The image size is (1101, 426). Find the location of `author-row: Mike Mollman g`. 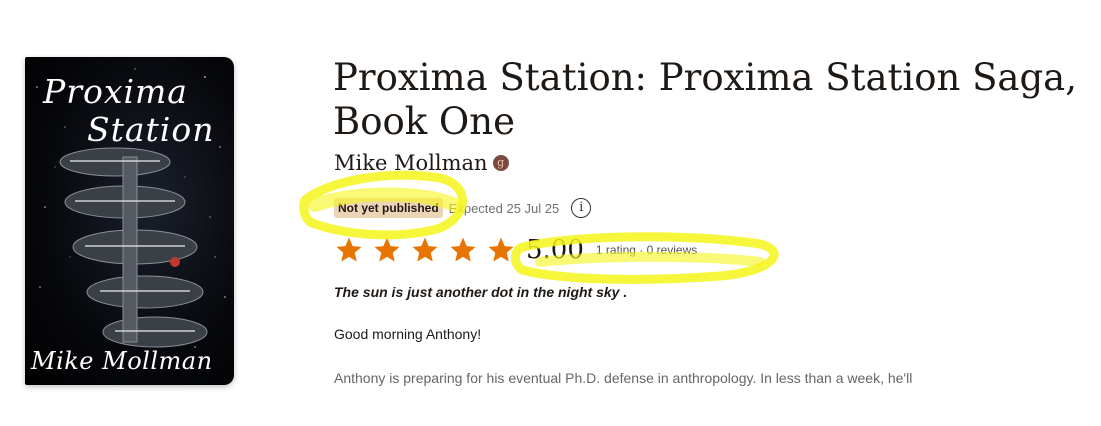

author-row: Mike Mollman g is located at coordinates (421, 163).